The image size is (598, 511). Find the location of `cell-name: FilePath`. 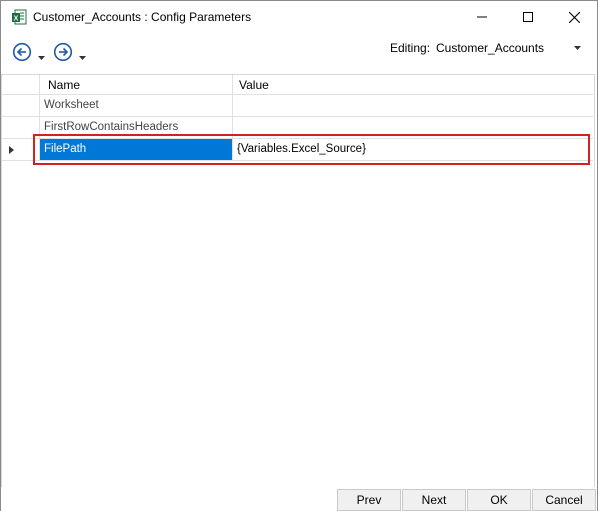

cell-name: FilePath is located at coordinates (136, 149).